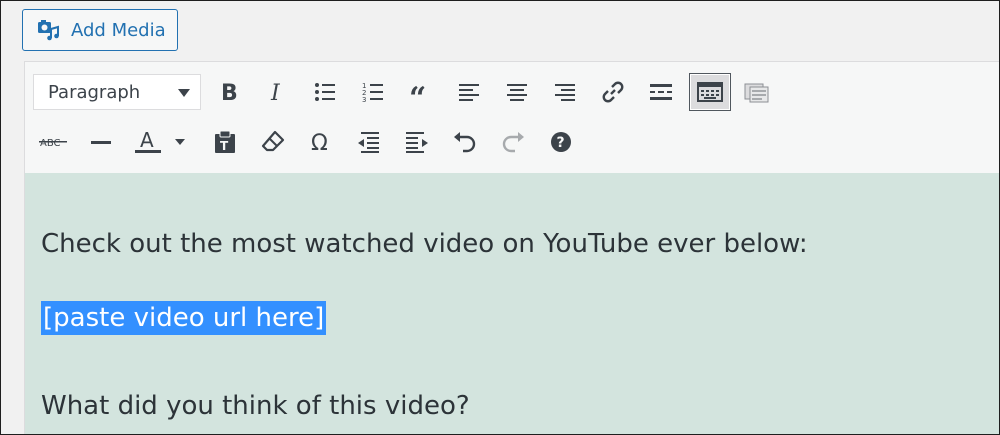 The width and height of the screenshot is (1000, 435). I want to click on redo-button, so click(513, 142).